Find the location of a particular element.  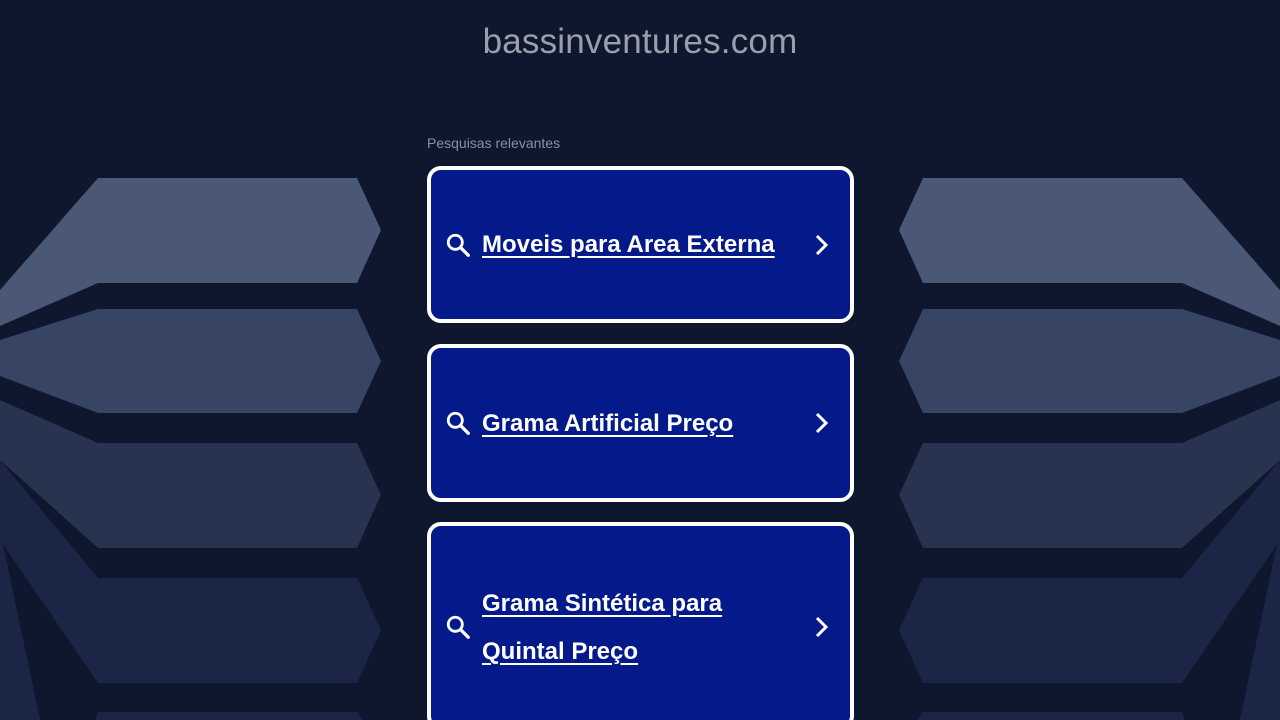

related-search-card-2: Grama Artificial Preço is located at coordinates (640, 423).